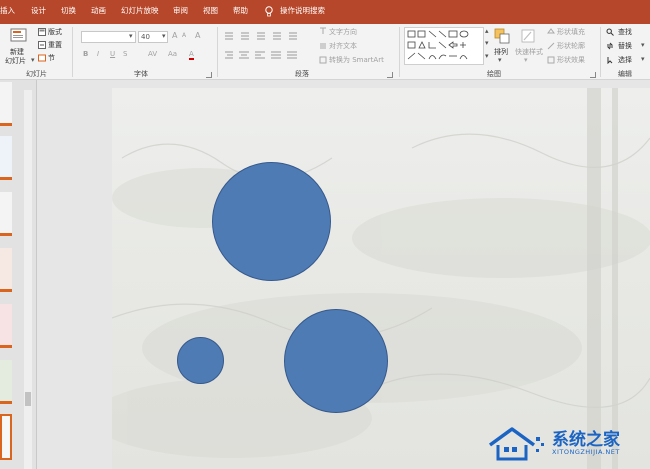  I want to click on replace-icon, so click(610, 46).